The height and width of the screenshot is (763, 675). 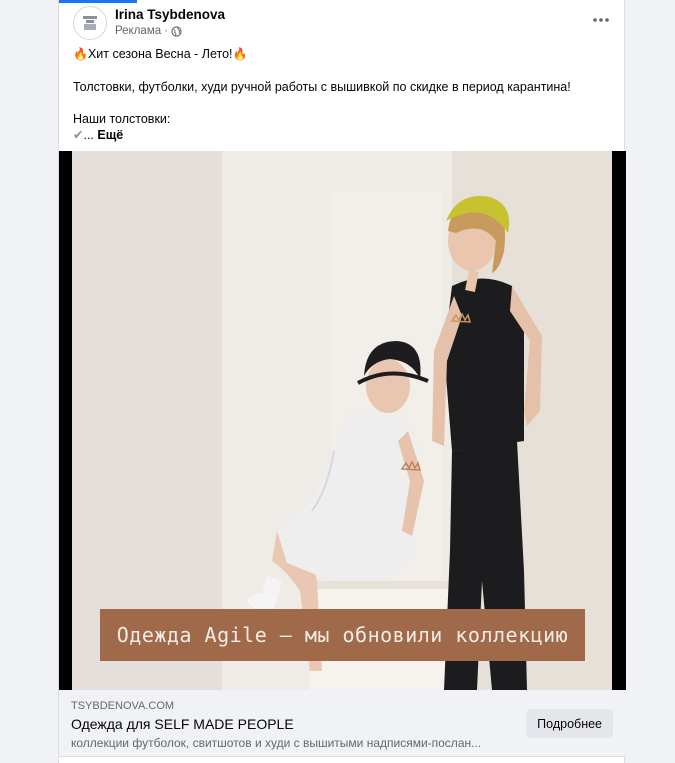 I want to click on post-header: Irina Tsybdenova Реклама ·, so click(x=343, y=24).